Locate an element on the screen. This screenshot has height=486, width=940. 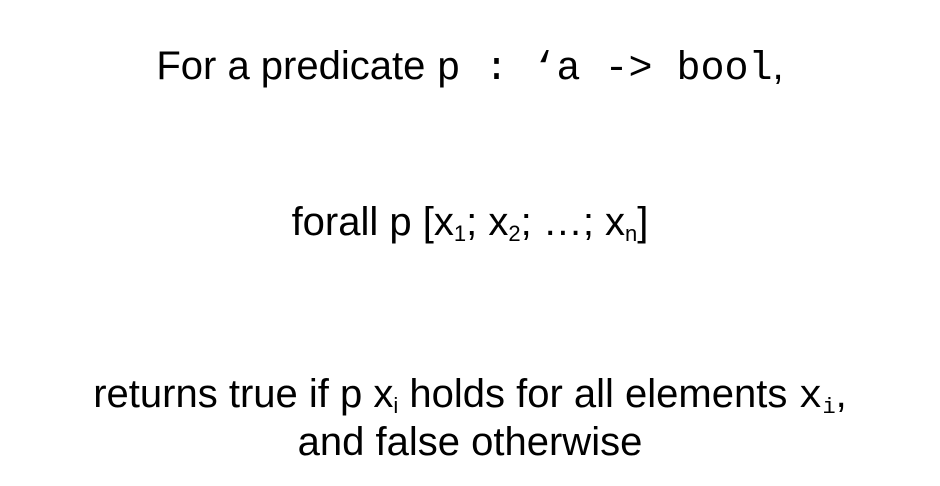
predicate-definition-line: For a predicate p : ‘a -> bool, is located at coordinates (470, 68).